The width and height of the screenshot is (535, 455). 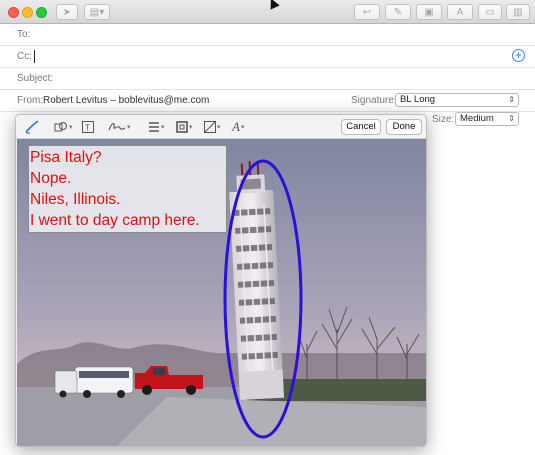 I want to click on signature-select: BL Long ⇕, so click(x=457, y=100).